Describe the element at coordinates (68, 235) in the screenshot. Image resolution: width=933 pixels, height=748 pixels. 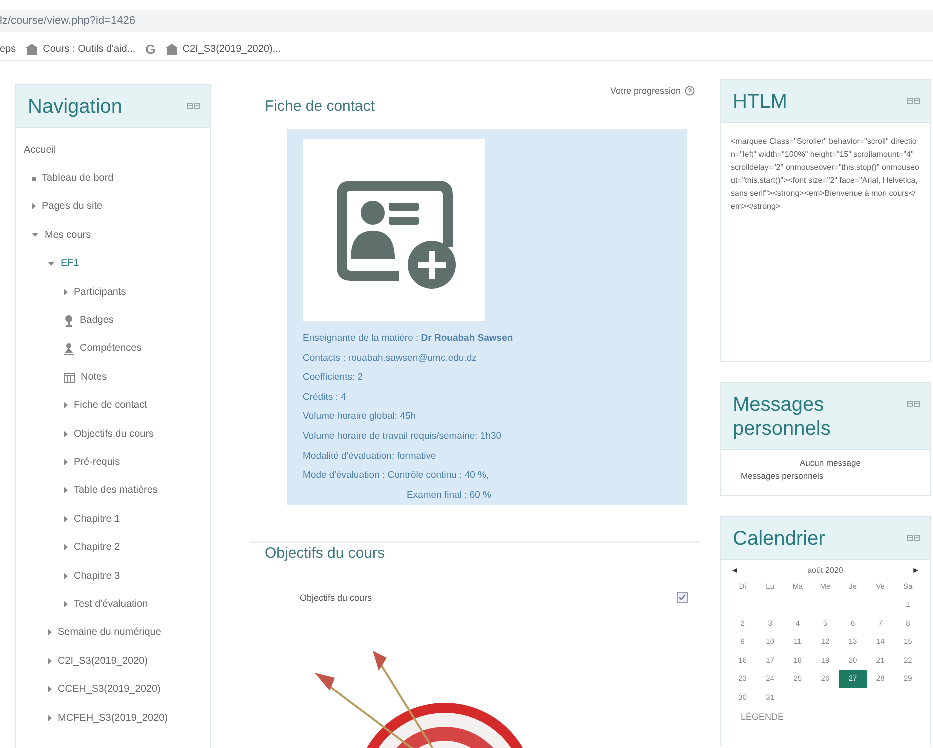
I see `nav-link: Mes cours` at that location.